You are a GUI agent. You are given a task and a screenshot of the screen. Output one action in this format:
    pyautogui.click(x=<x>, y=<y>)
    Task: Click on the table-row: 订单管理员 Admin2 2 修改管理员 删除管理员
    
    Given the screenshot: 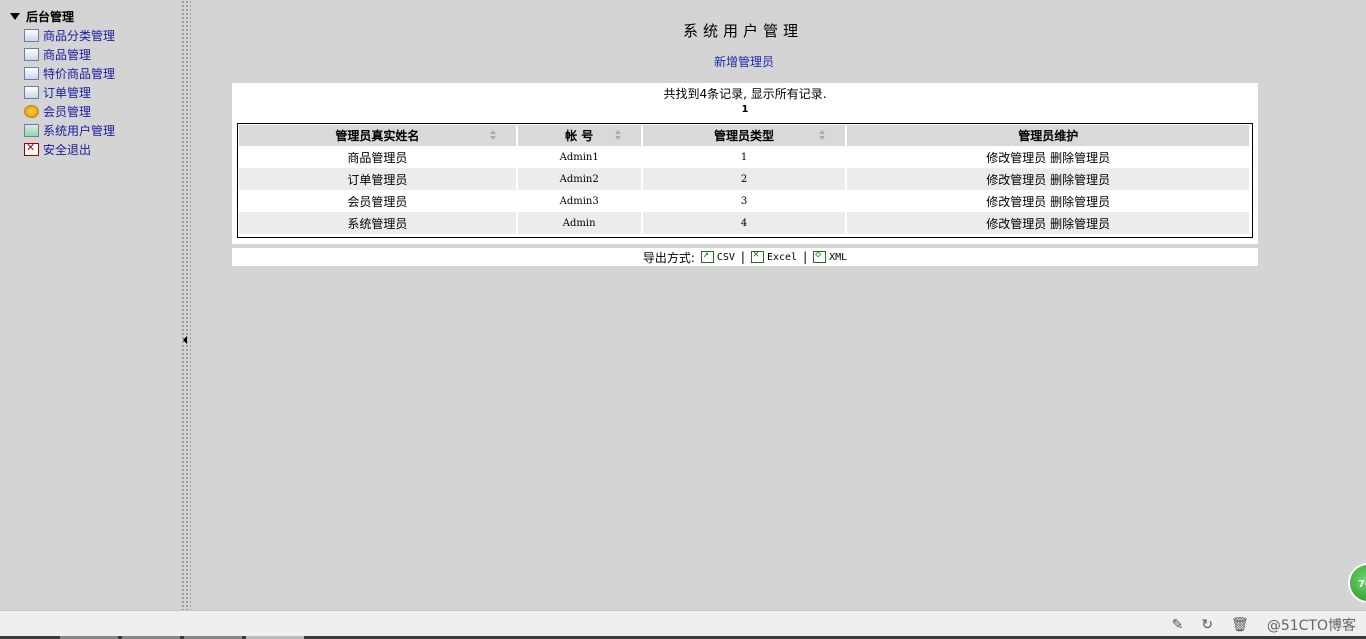 What is the action you would take?
    pyautogui.click(x=745, y=179)
    